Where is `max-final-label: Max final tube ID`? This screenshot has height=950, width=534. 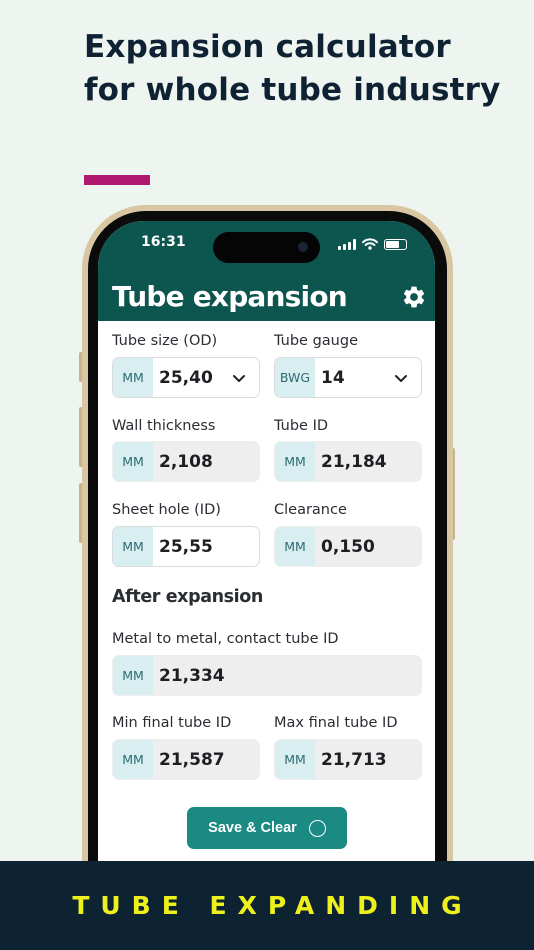 max-final-label: Max final tube ID is located at coordinates (336, 723).